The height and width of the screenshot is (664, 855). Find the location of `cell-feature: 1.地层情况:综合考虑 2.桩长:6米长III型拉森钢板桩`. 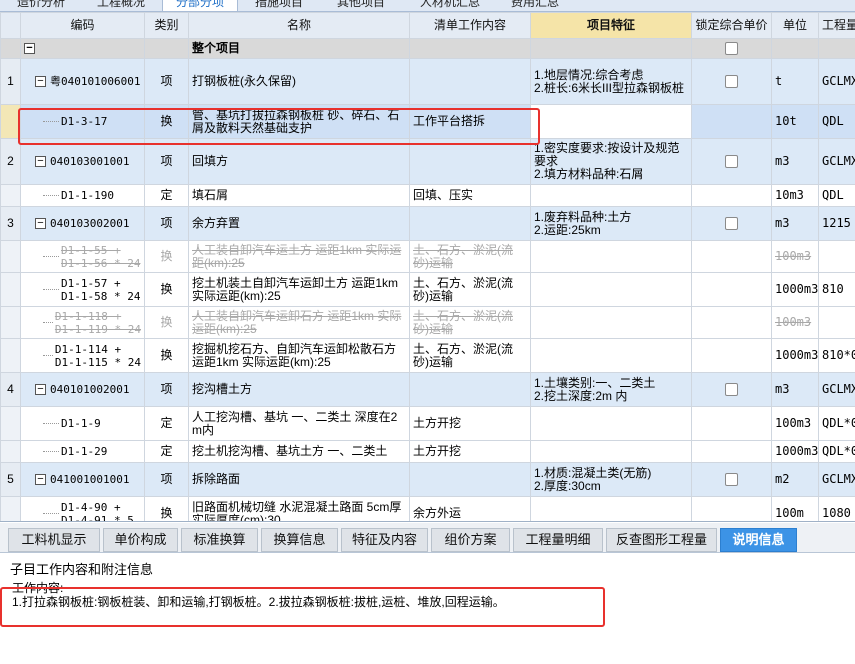

cell-feature: 1.地层情况:综合考虑 2.桩长:6米长III型拉森钢板桩 is located at coordinates (611, 81).